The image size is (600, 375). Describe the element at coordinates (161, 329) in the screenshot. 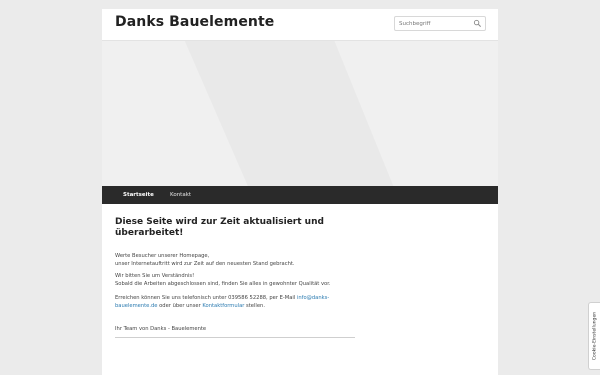

I see `signature: Ihr Team von Danks - Bauelemente` at that location.